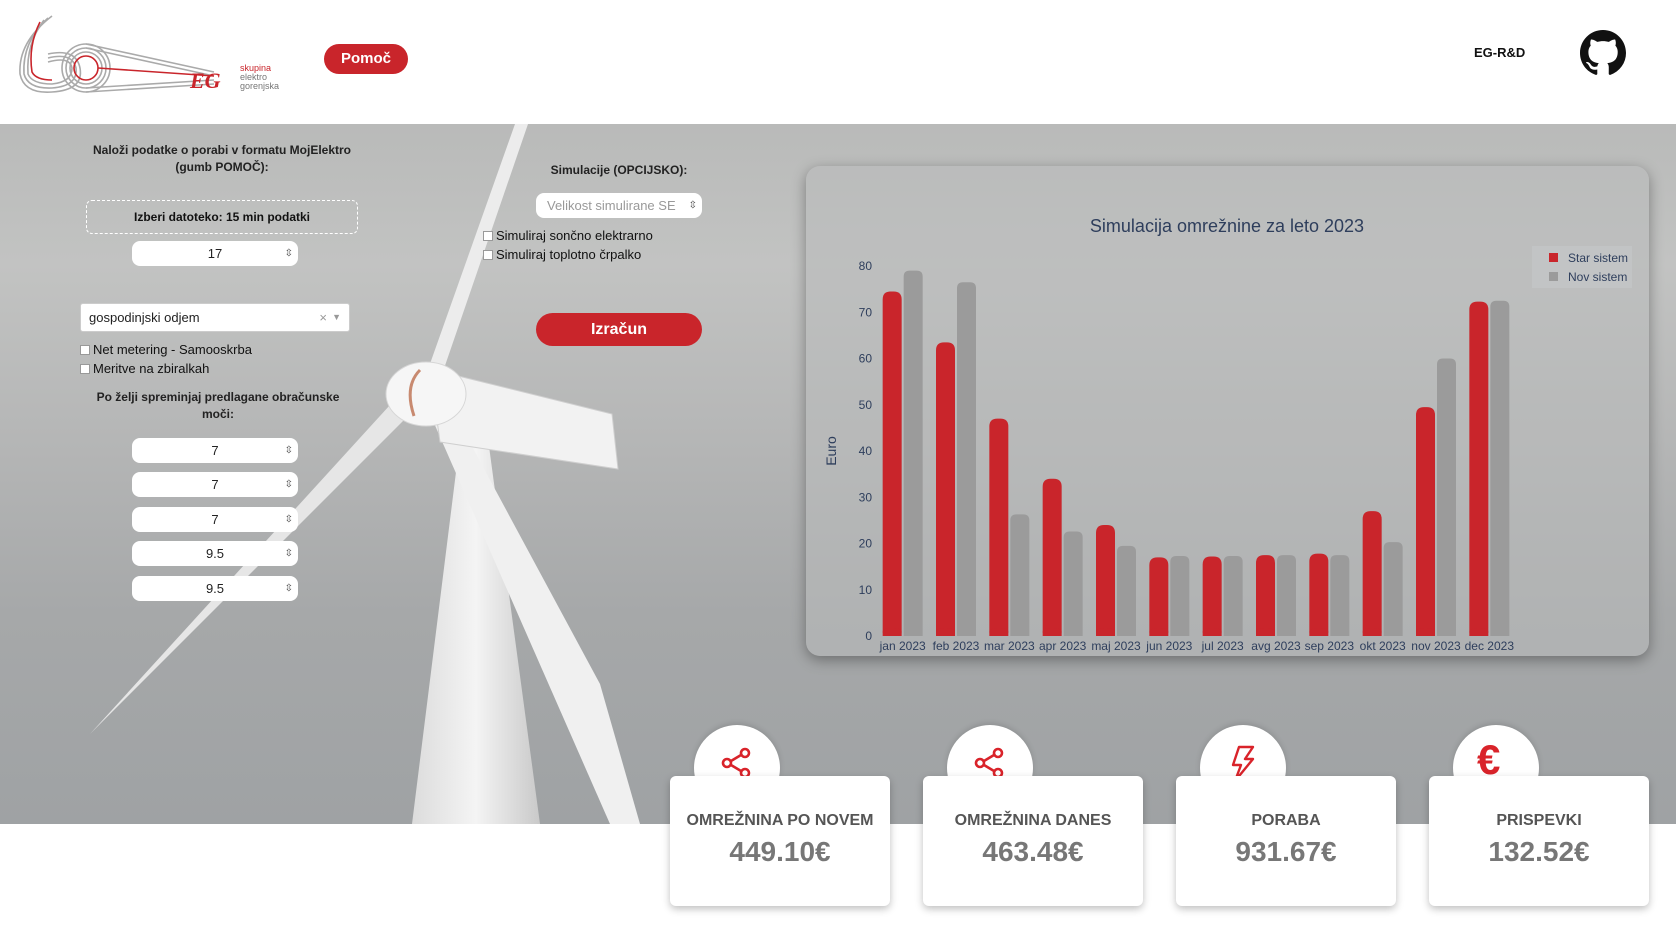  I want to click on x-tick-label: sep 2023, so click(1330, 646).